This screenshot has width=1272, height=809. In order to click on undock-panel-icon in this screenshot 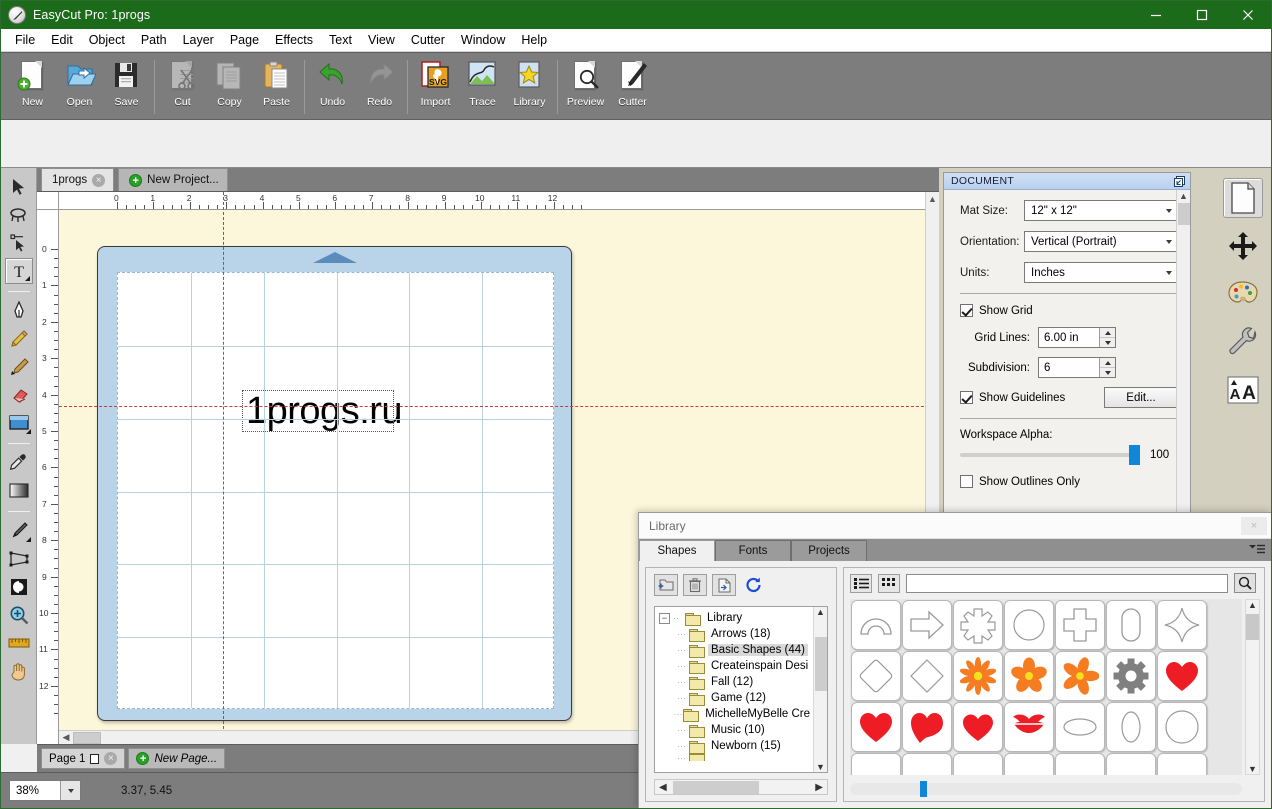, I will do `click(1179, 181)`.